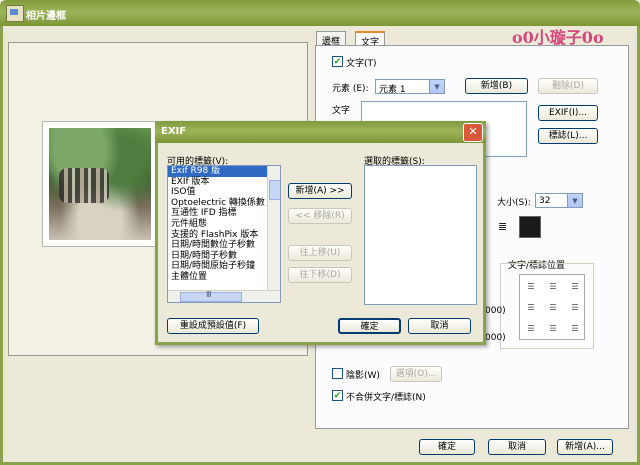  Describe the element at coordinates (502, 226) in the screenshot. I see `align-right-icon: ≣` at that location.